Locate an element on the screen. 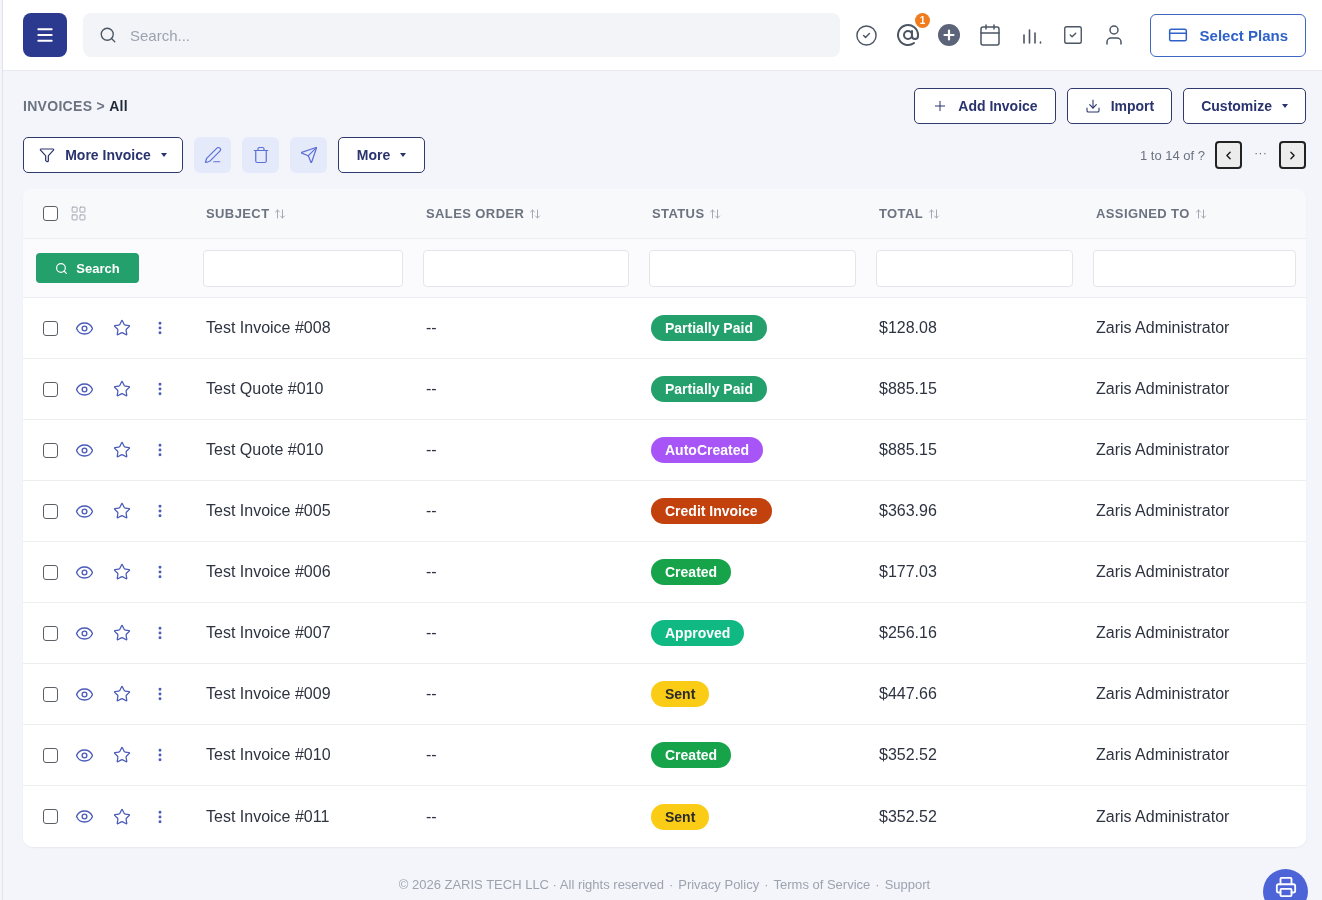  menu-icon is located at coordinates (45, 35).